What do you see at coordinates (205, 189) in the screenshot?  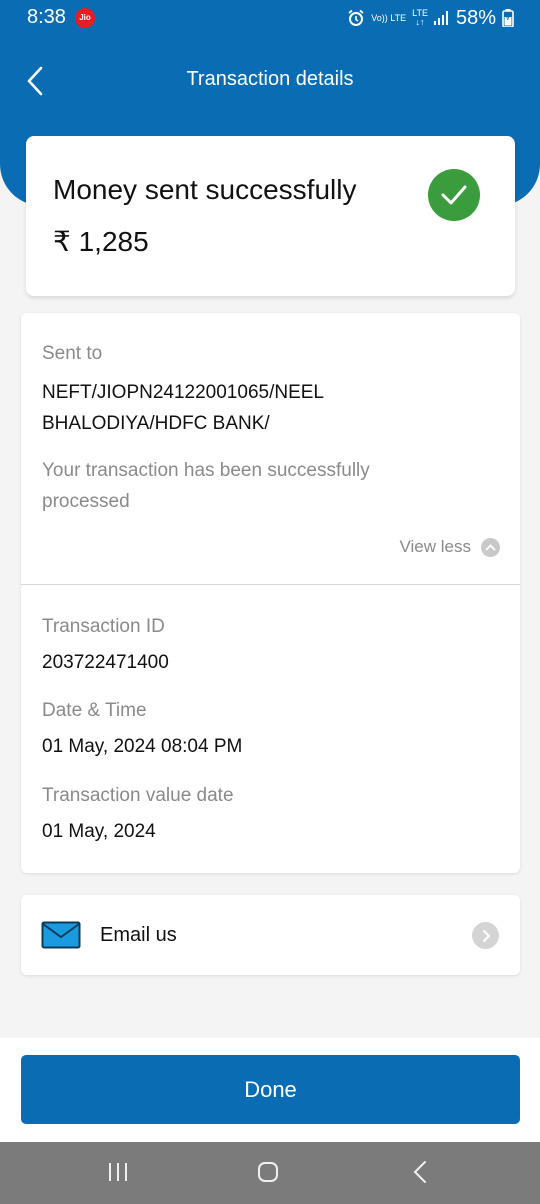 I see `success-title: Money sent successfully` at bounding box center [205, 189].